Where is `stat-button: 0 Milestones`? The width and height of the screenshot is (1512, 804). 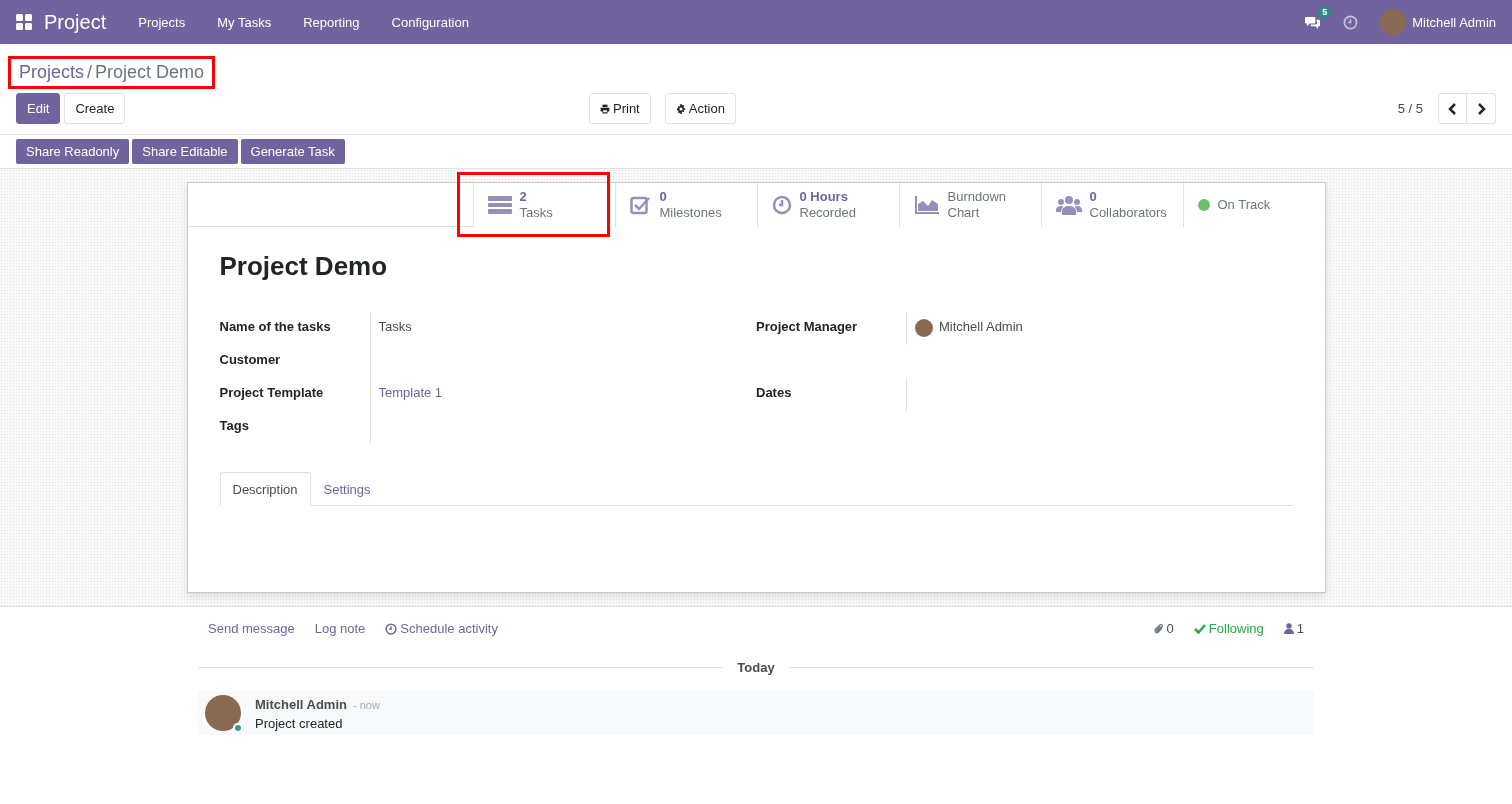
stat-button: 0 Milestones is located at coordinates (685, 205).